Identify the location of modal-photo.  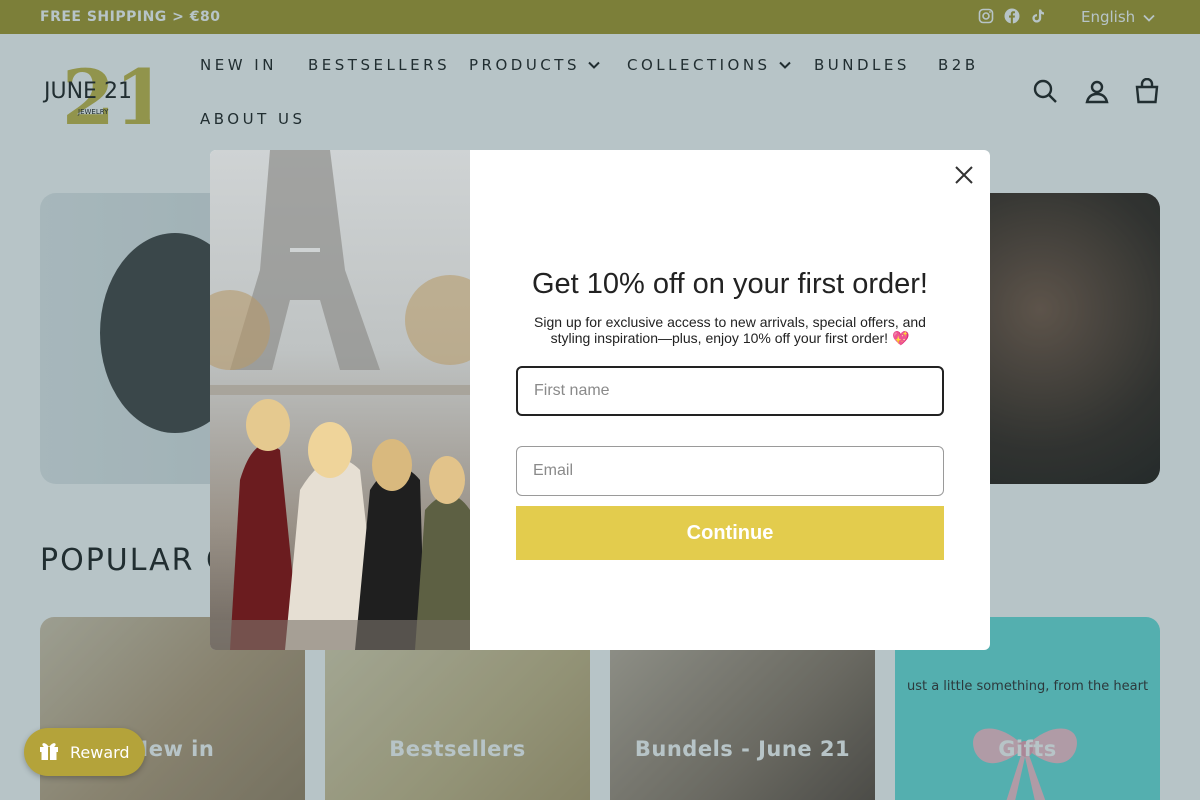
(340, 400).